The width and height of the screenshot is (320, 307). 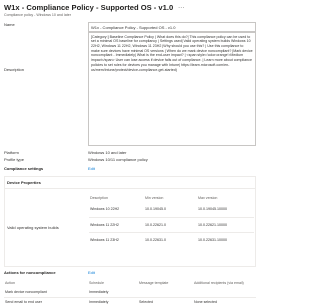 What do you see at coordinates (99, 198) in the screenshot?
I see `column-header-description: Description` at bounding box center [99, 198].